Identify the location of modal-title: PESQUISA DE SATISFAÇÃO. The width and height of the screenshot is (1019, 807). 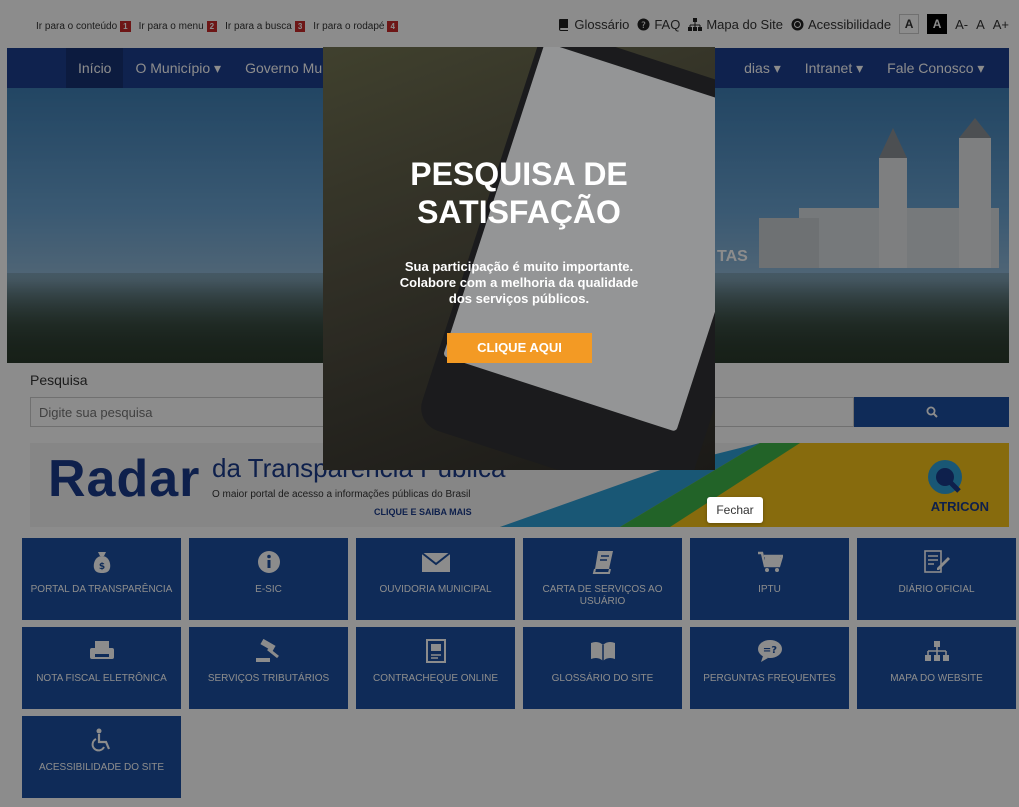
(519, 193).